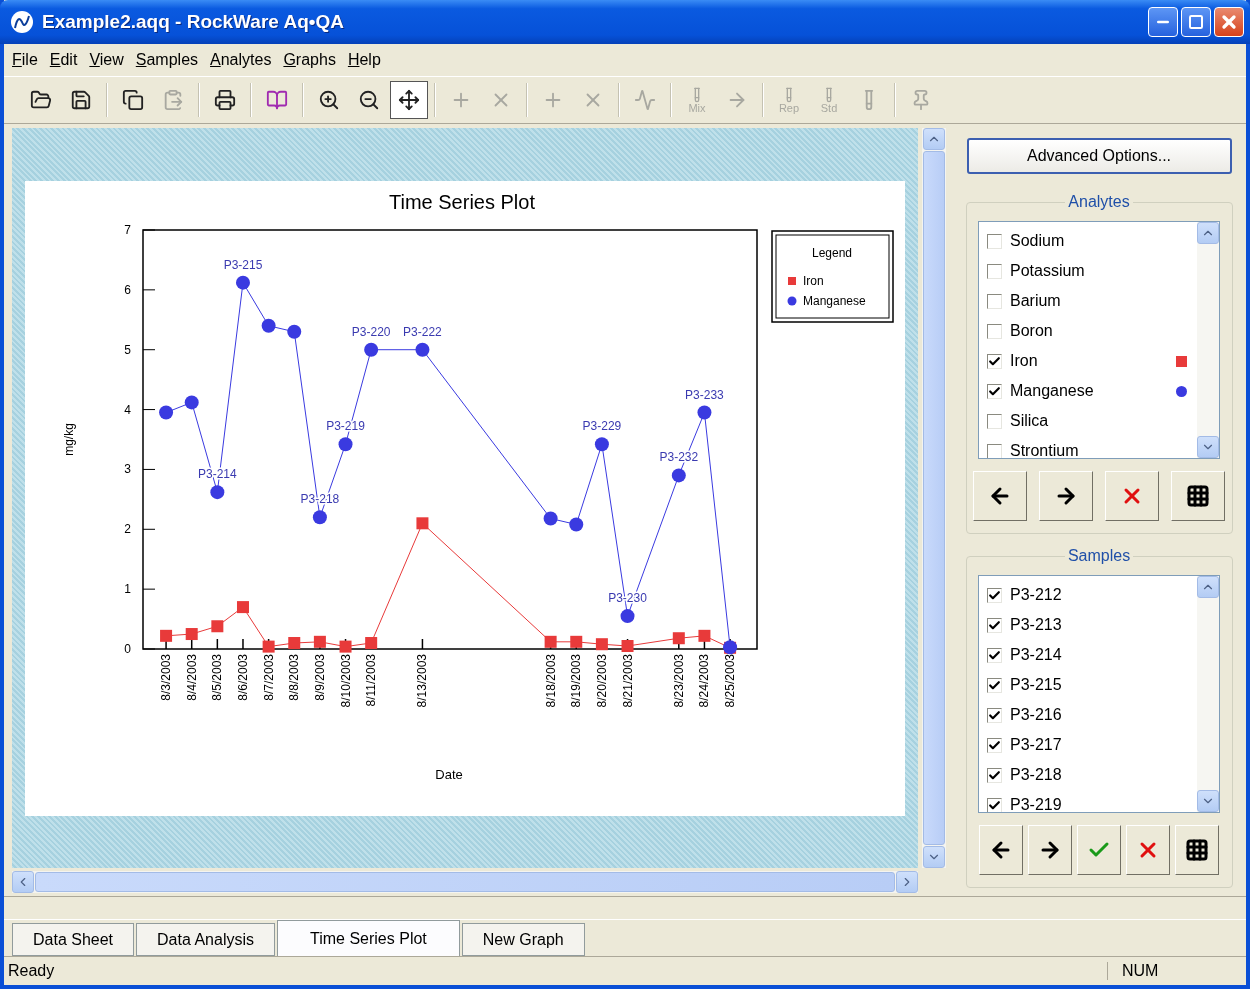 This screenshot has width=1250, height=989. Describe the element at coordinates (205, 939) in the screenshot. I see `tab: Data Analysis` at that location.